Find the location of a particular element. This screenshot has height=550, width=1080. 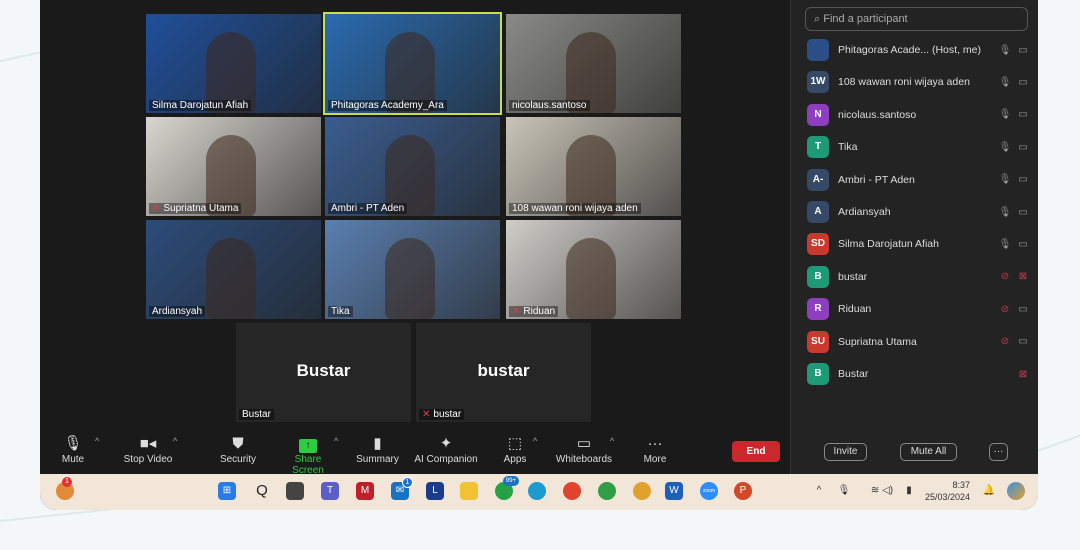

mute-all-button: Mute All is located at coordinates (928, 452).